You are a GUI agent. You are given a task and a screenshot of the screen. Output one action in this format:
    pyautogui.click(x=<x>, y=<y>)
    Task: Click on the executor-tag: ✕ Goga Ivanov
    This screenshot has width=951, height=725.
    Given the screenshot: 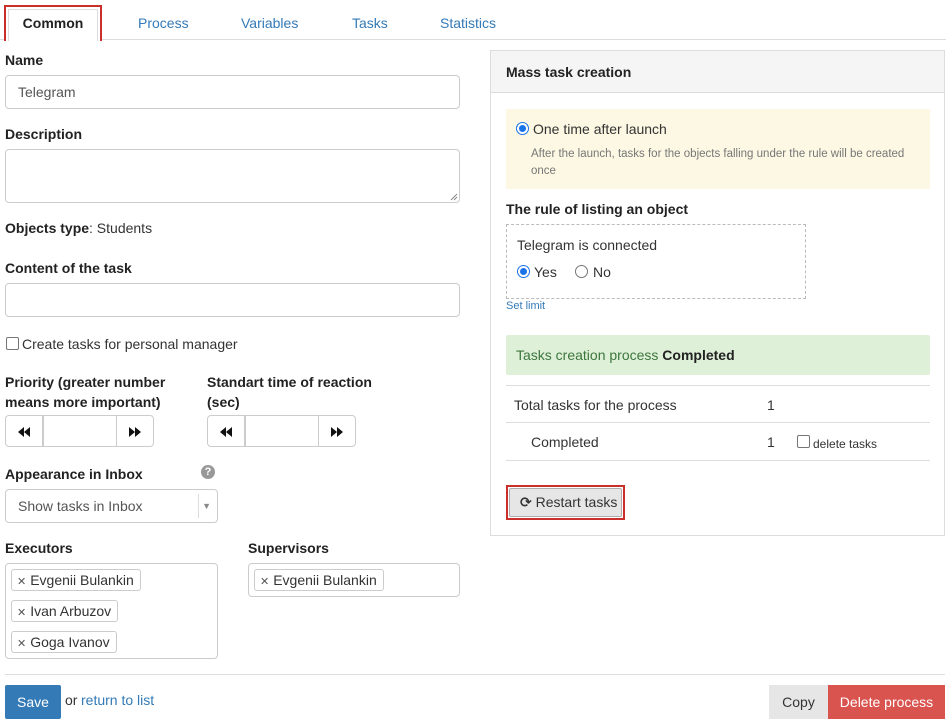 What is the action you would take?
    pyautogui.click(x=64, y=642)
    